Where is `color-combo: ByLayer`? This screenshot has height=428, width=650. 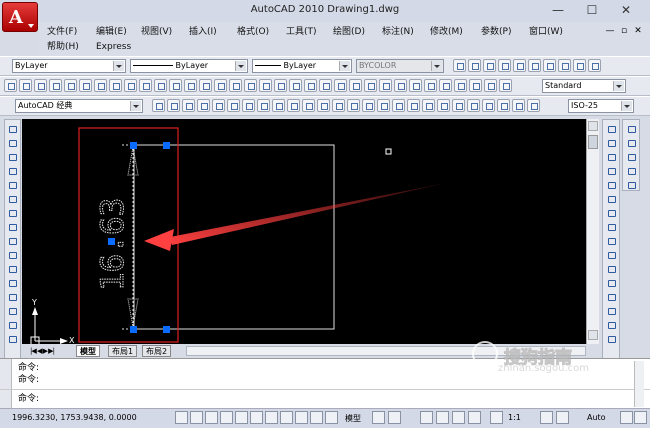
color-combo: ByLayer is located at coordinates (189, 66).